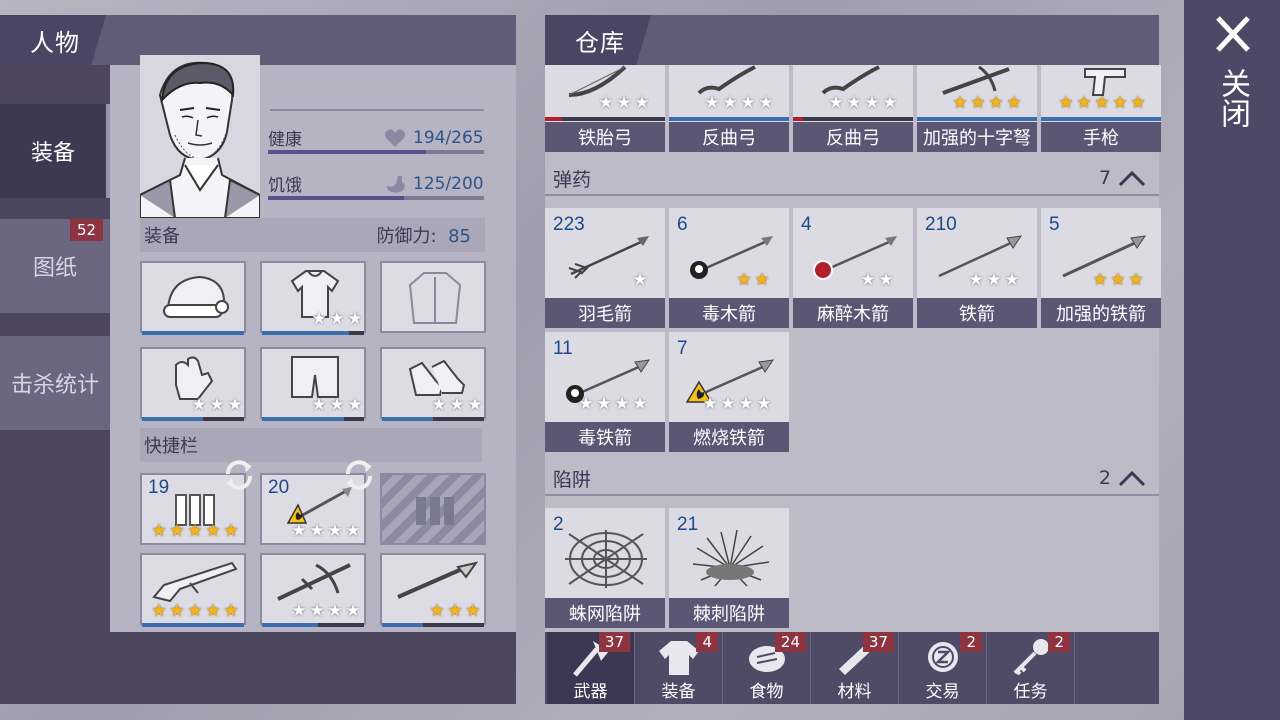 This screenshot has height=720, width=1280. What do you see at coordinates (195, 582) in the screenshot?
I see `shotgun-icon` at bounding box center [195, 582].